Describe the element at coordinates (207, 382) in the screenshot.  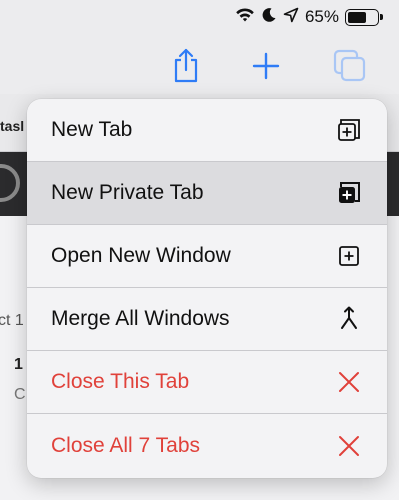
I see `menu-item-close-this-tab: Close This Tab` at that location.